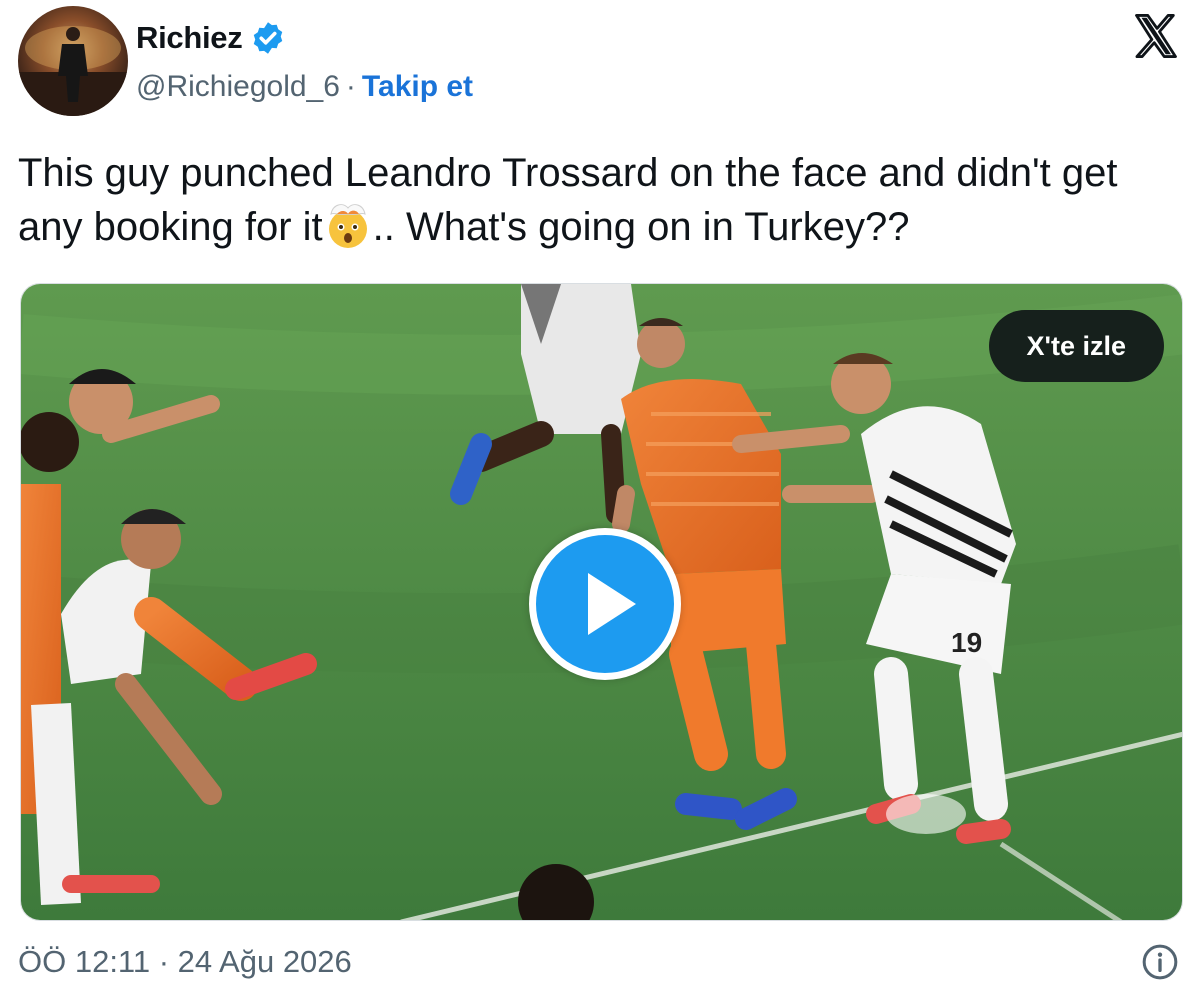 The image size is (1200, 986). Describe the element at coordinates (600, 964) in the screenshot. I see `tweet-footer: ÖÖ 12:11 · 24 Ağu 2026` at that location.